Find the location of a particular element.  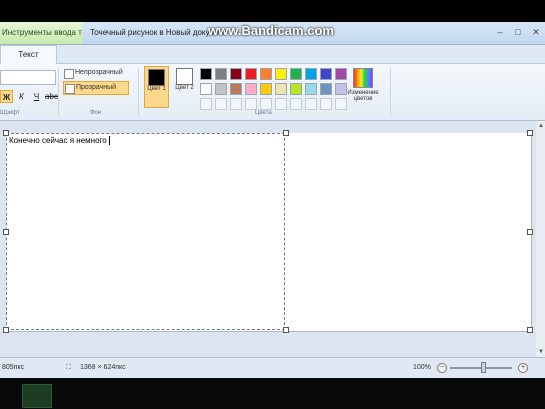

maximize-icon: □ is located at coordinates (518, 32).